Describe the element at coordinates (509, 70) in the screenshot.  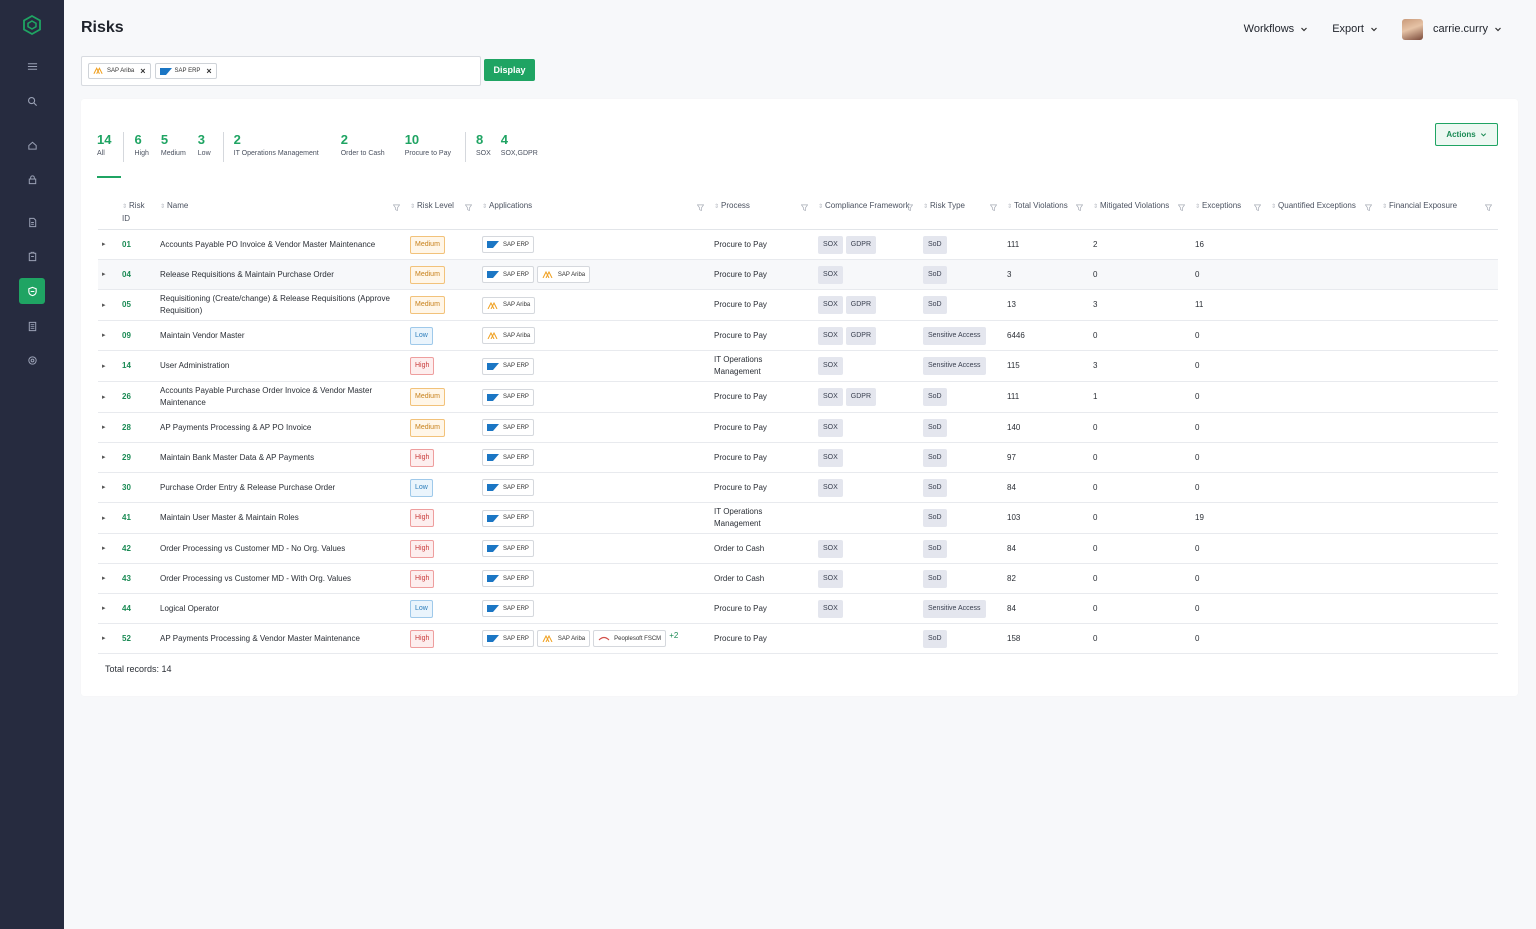
I see `display-button: Display` at that location.